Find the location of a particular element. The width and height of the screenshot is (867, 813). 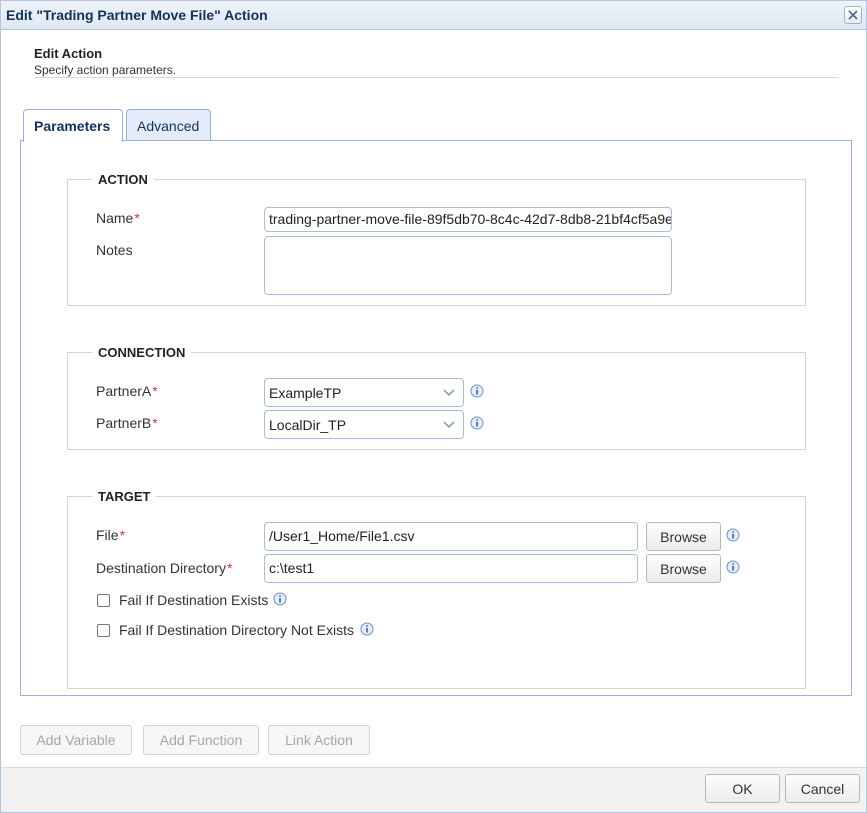

notes-textarea is located at coordinates (468, 265).